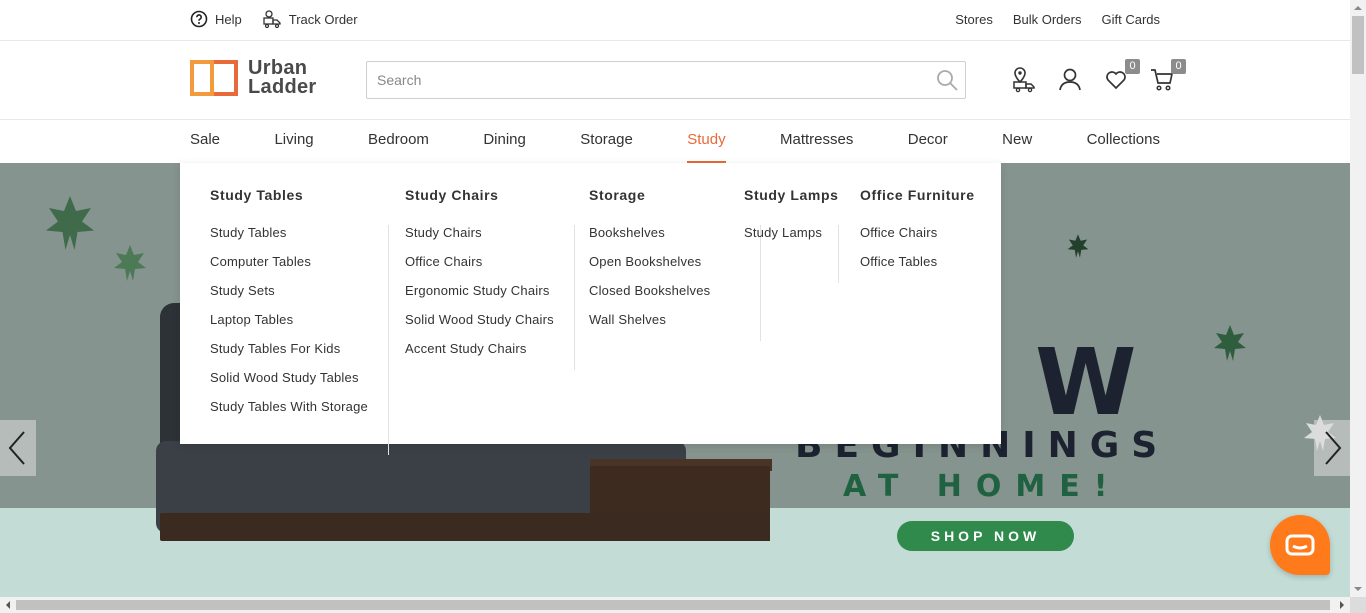 This screenshot has height=613, width=1366. Describe the element at coordinates (637, 80) in the screenshot. I see `search-input` at that location.